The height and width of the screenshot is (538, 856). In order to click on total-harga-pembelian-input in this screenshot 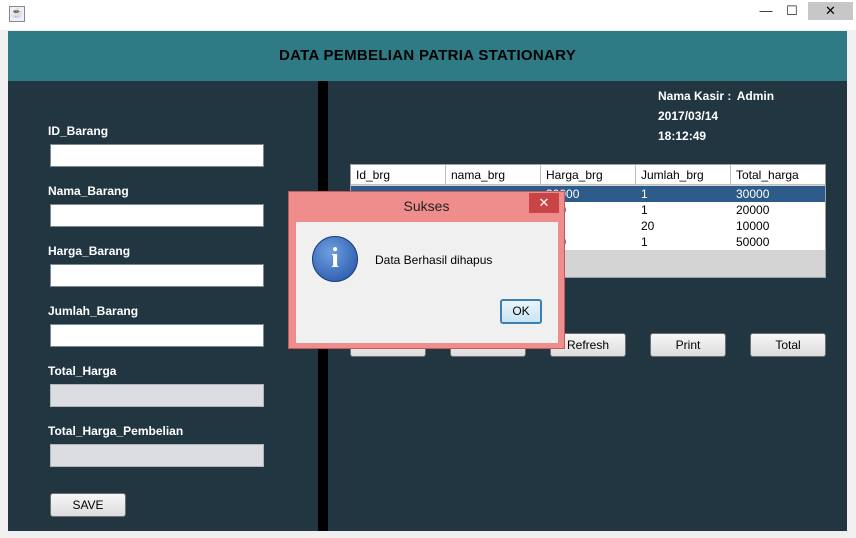, I will do `click(157, 455)`.